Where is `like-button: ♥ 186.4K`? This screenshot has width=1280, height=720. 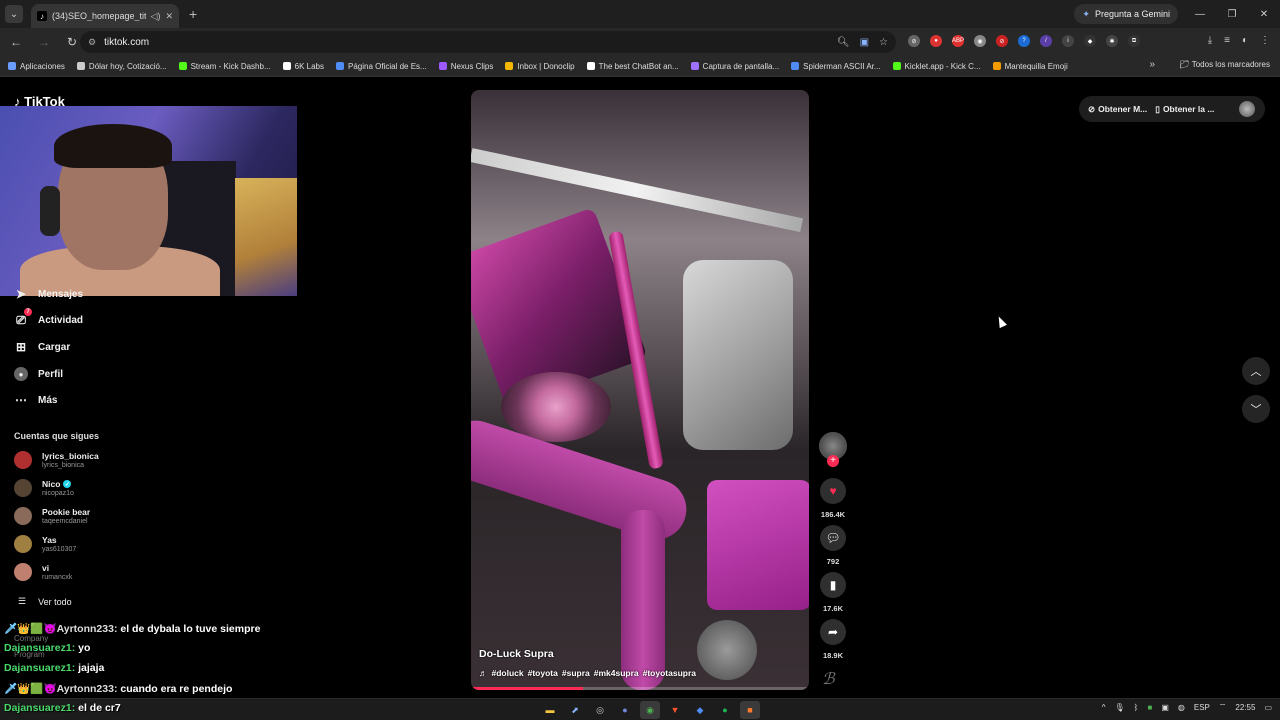 like-button: ♥ 186.4K is located at coordinates (833, 498).